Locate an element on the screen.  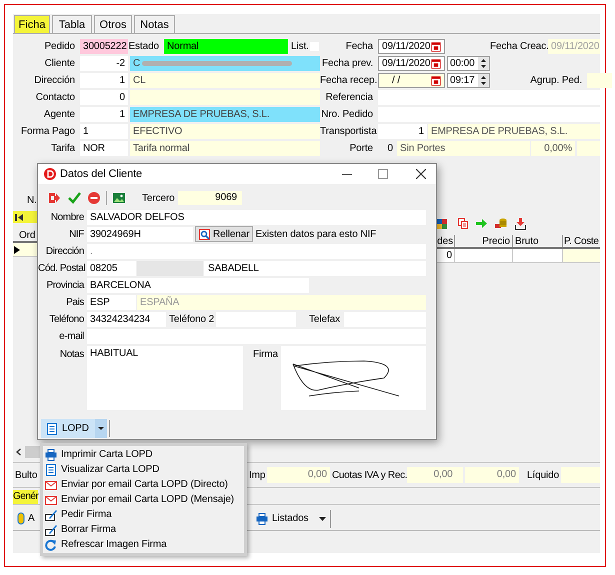
field-label: Cód. Postal is located at coordinates (62, 269).